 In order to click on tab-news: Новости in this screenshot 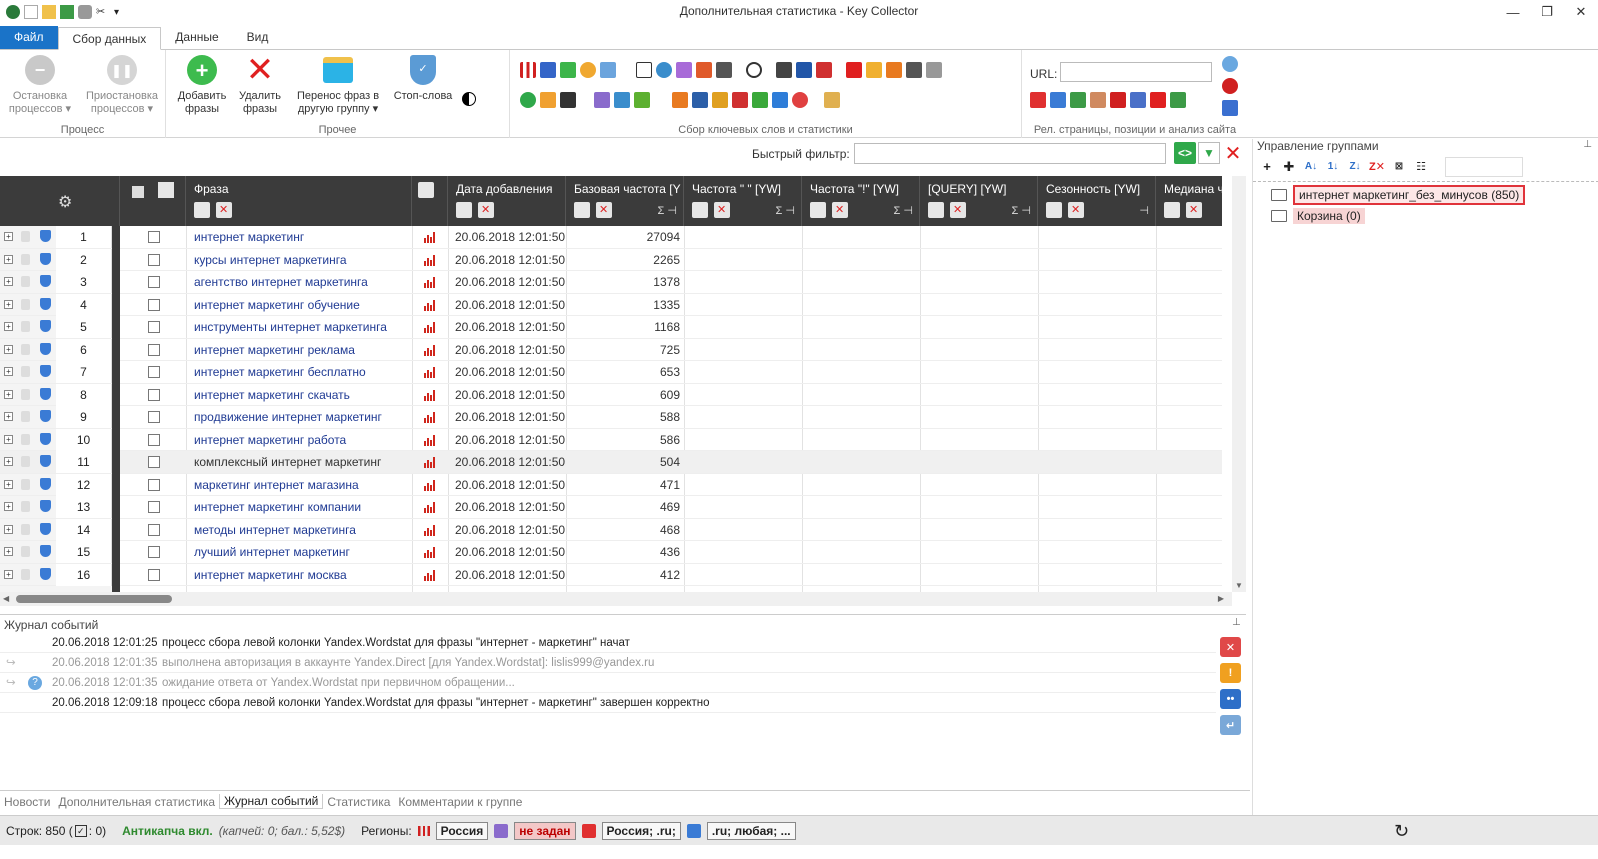, I will do `click(27, 802)`.